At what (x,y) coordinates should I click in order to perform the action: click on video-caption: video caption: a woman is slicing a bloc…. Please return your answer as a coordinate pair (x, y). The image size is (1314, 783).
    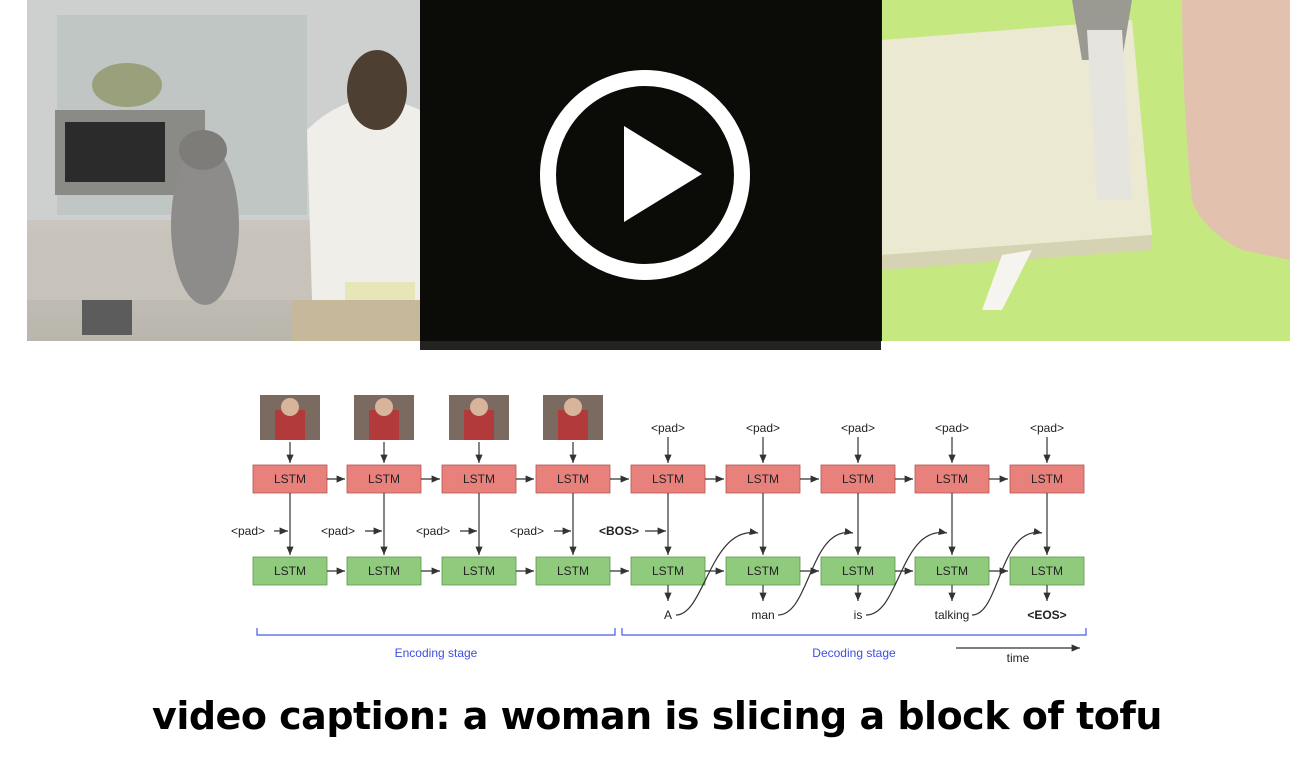
    Looking at the image, I should click on (657, 716).